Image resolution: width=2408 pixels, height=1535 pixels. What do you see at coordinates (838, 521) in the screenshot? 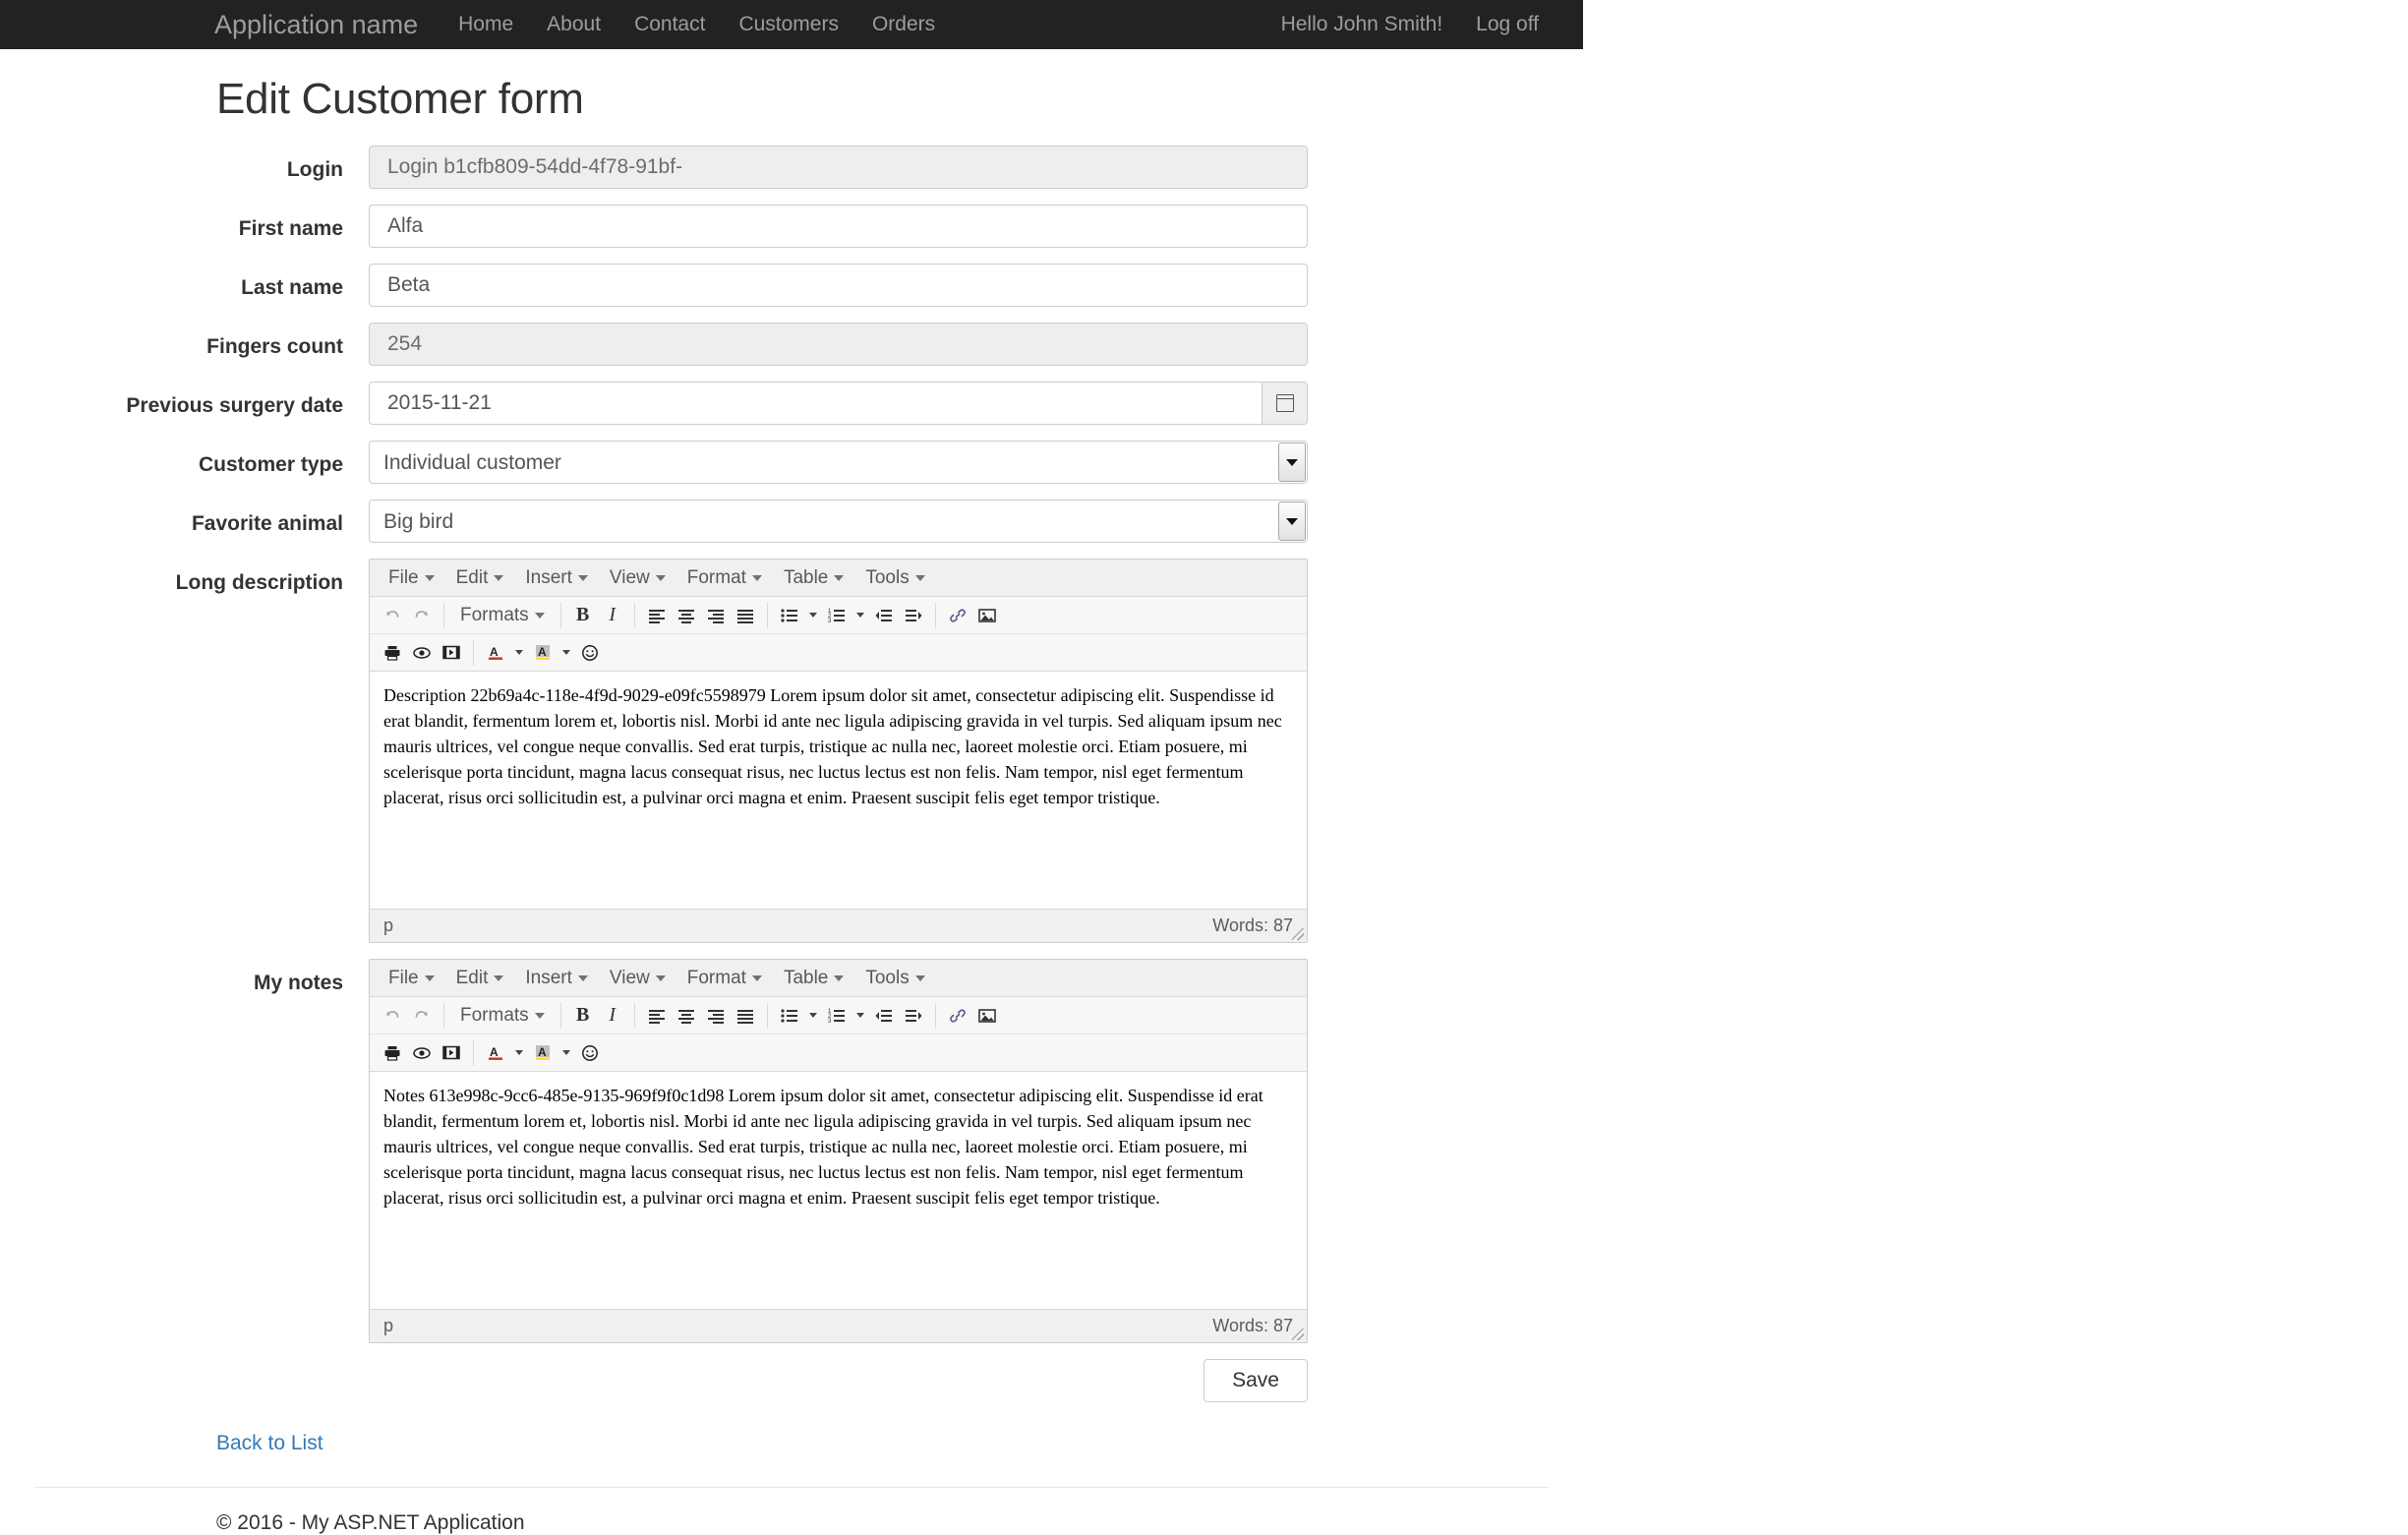
I see `favorite-animal-select: Big bird` at bounding box center [838, 521].